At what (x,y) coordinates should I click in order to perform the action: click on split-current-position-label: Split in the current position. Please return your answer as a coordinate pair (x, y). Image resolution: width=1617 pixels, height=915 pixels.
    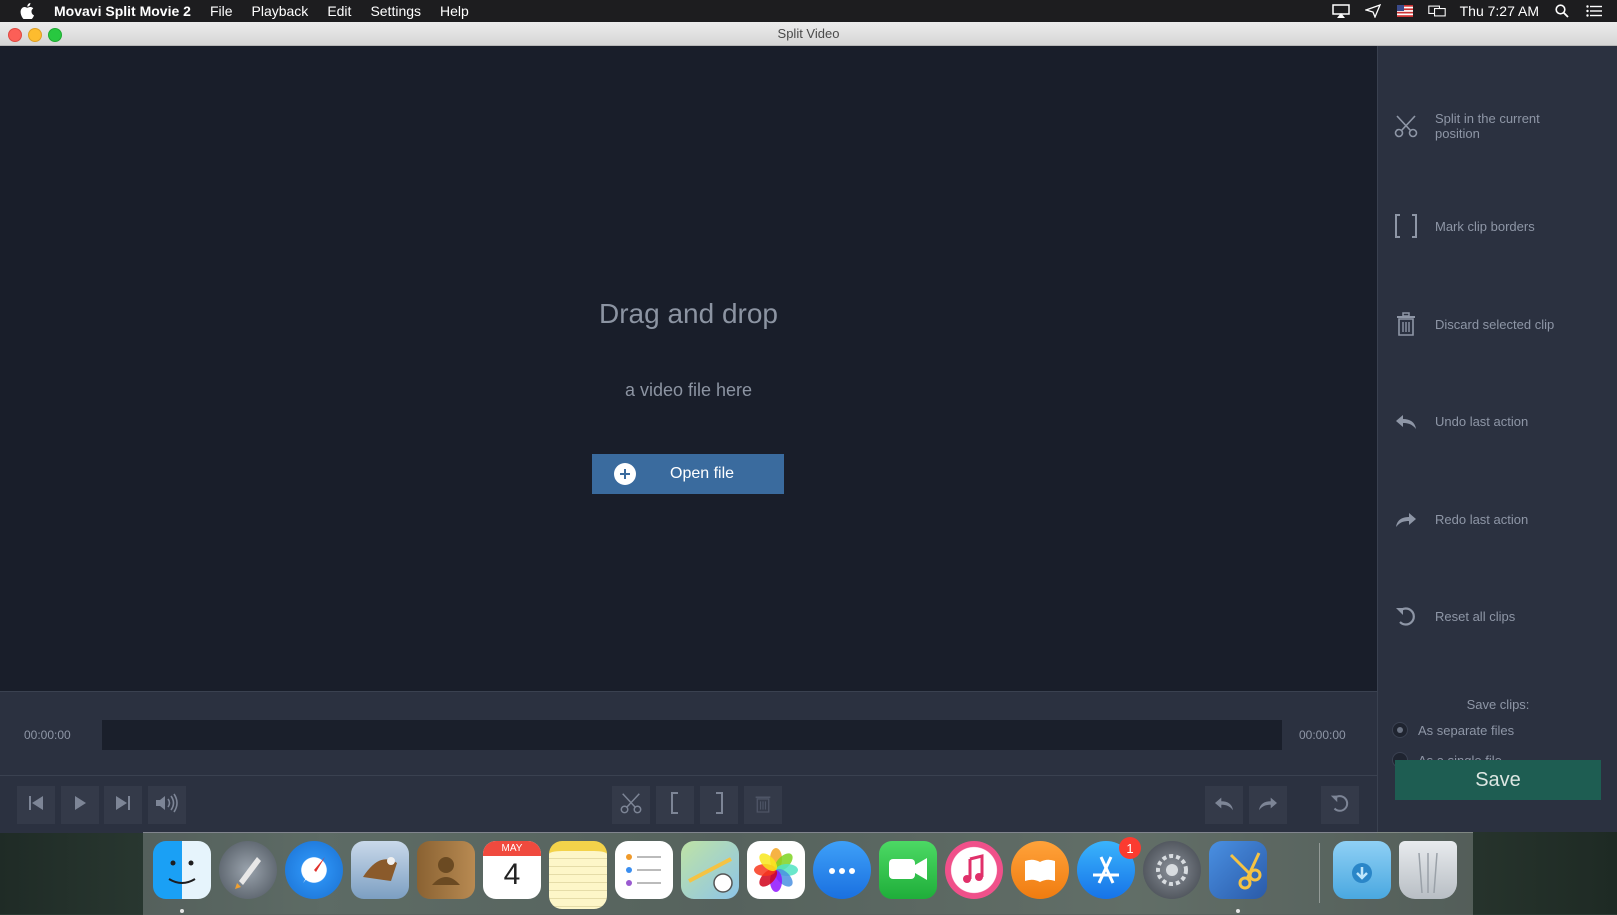
    Looking at the image, I should click on (1487, 126).